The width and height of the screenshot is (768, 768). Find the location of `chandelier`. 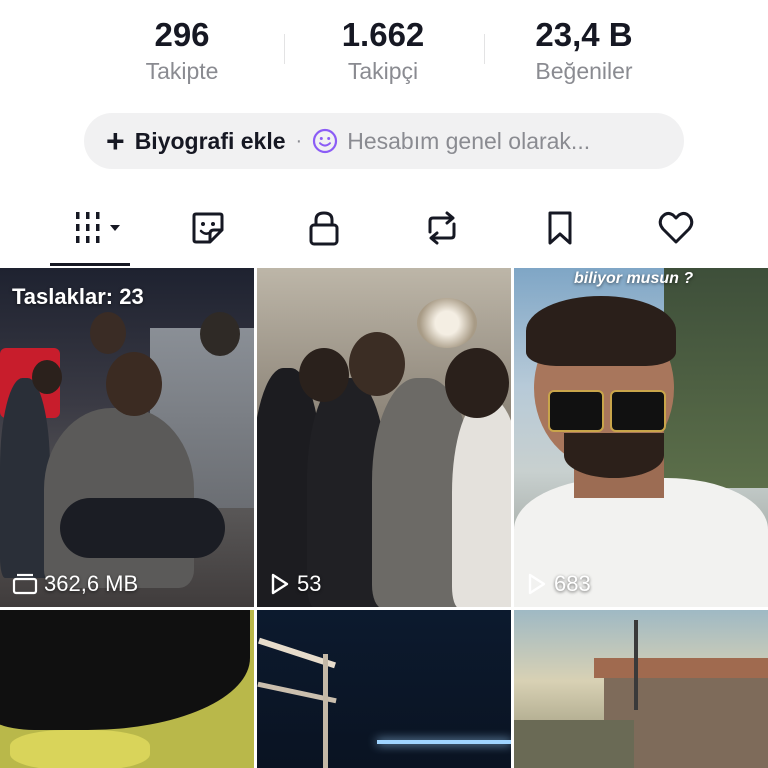

chandelier is located at coordinates (447, 323).